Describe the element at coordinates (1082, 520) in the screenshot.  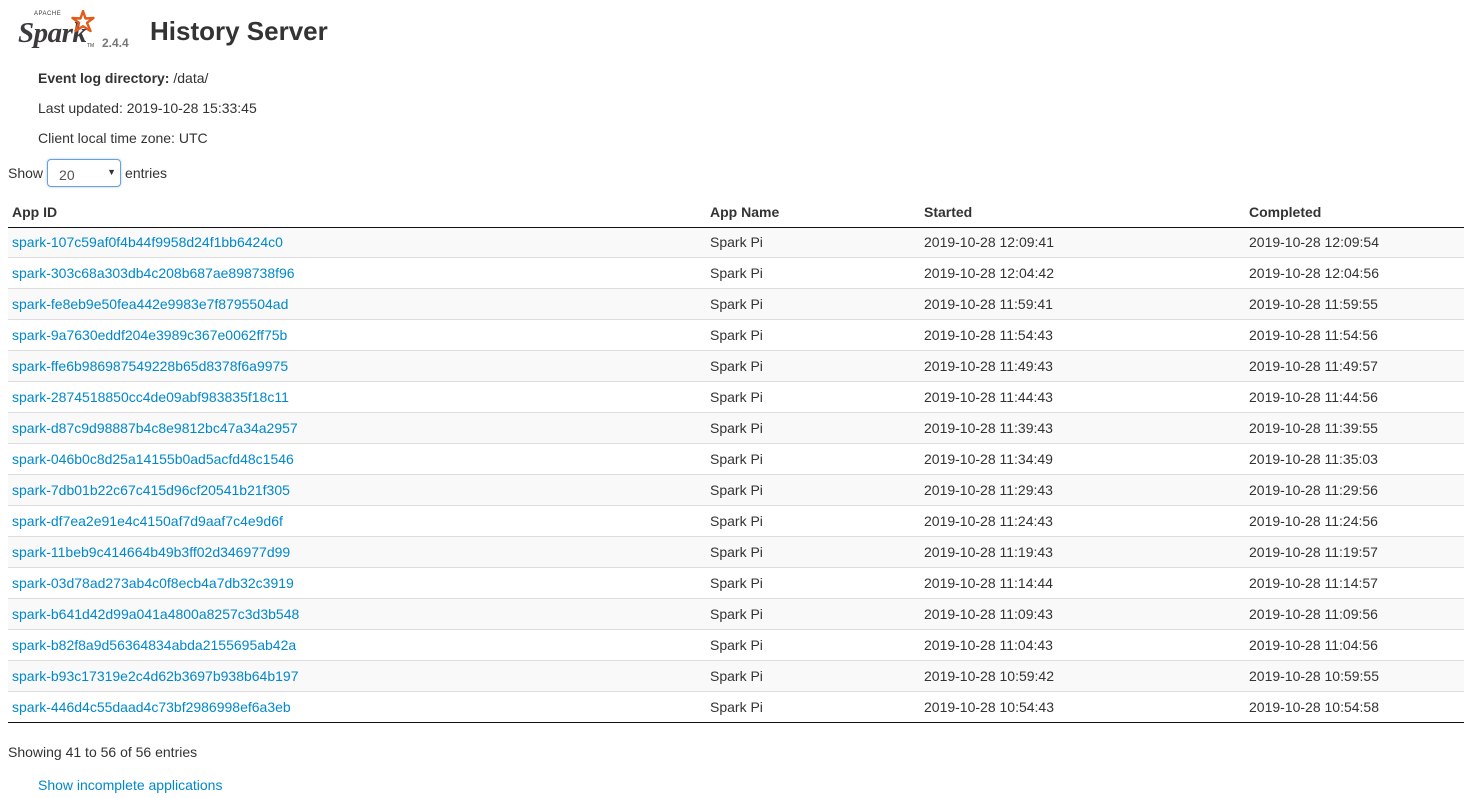
I see `cell-started: 2019-10-28 11:24:43` at that location.